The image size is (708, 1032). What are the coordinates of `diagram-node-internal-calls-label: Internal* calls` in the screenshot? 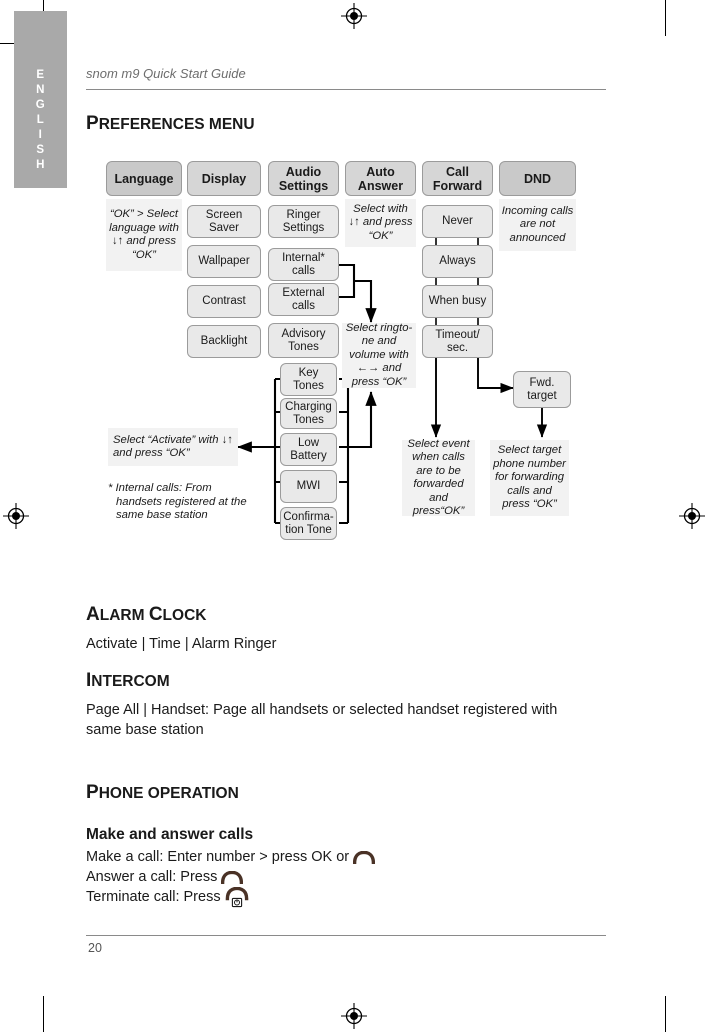 It's located at (303, 264).